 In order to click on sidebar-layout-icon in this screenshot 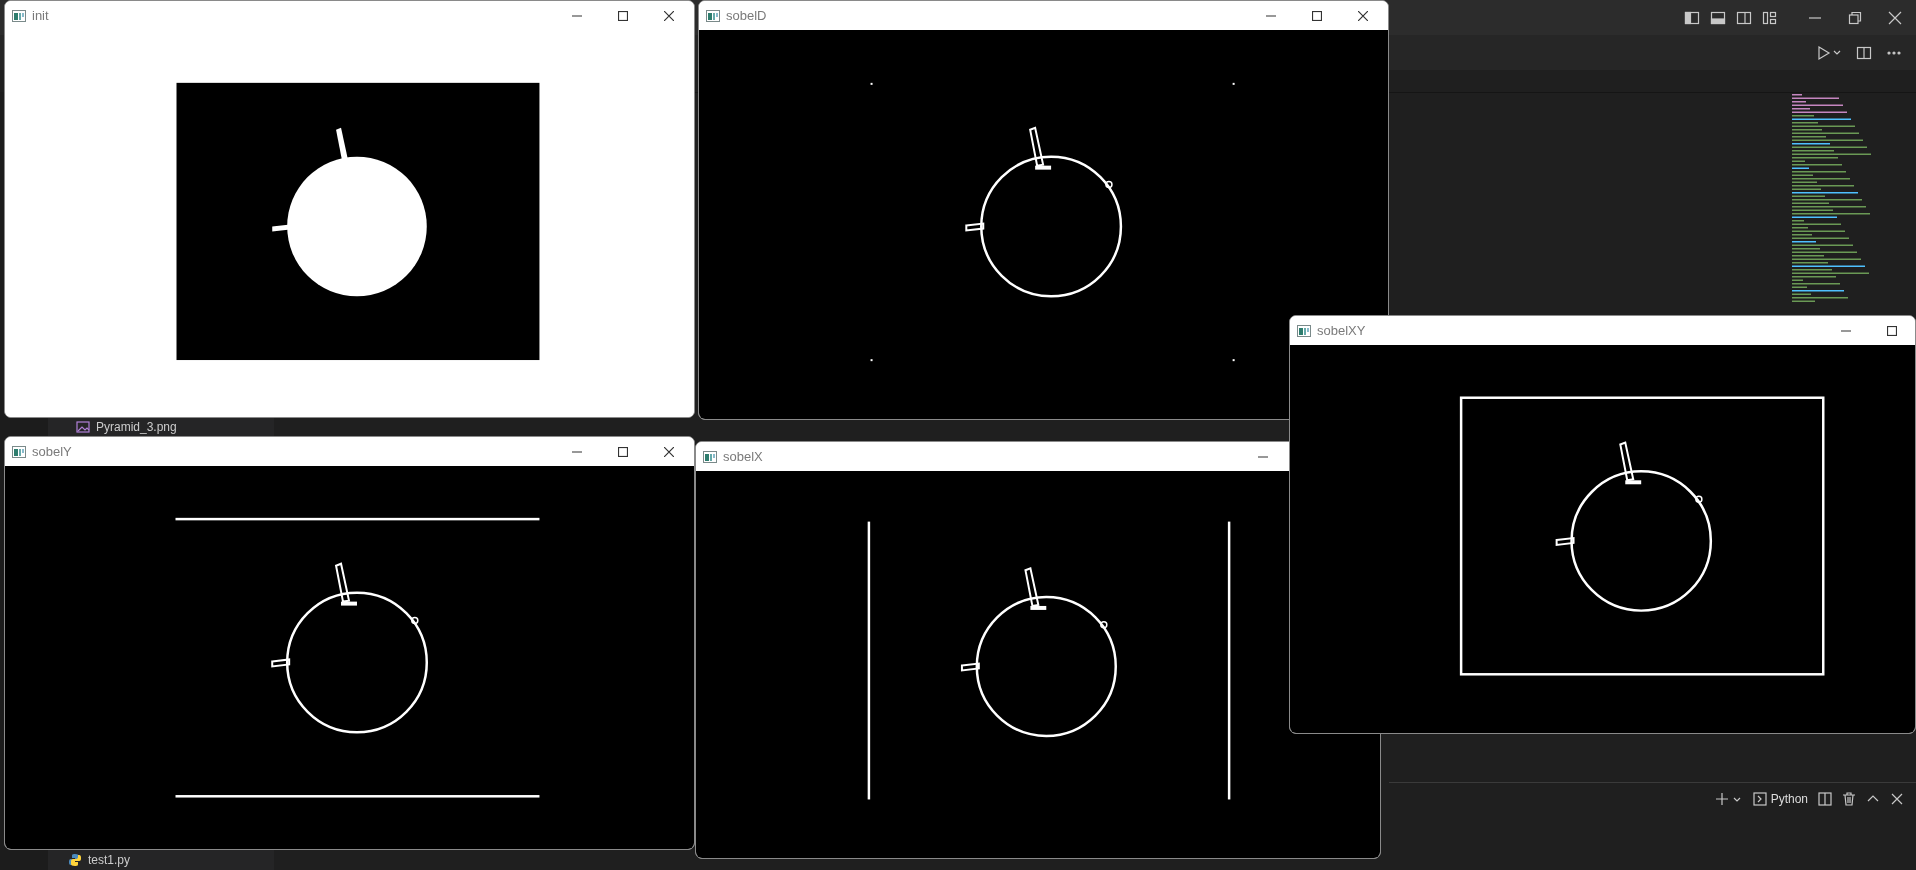, I will do `click(1692, 17)`.